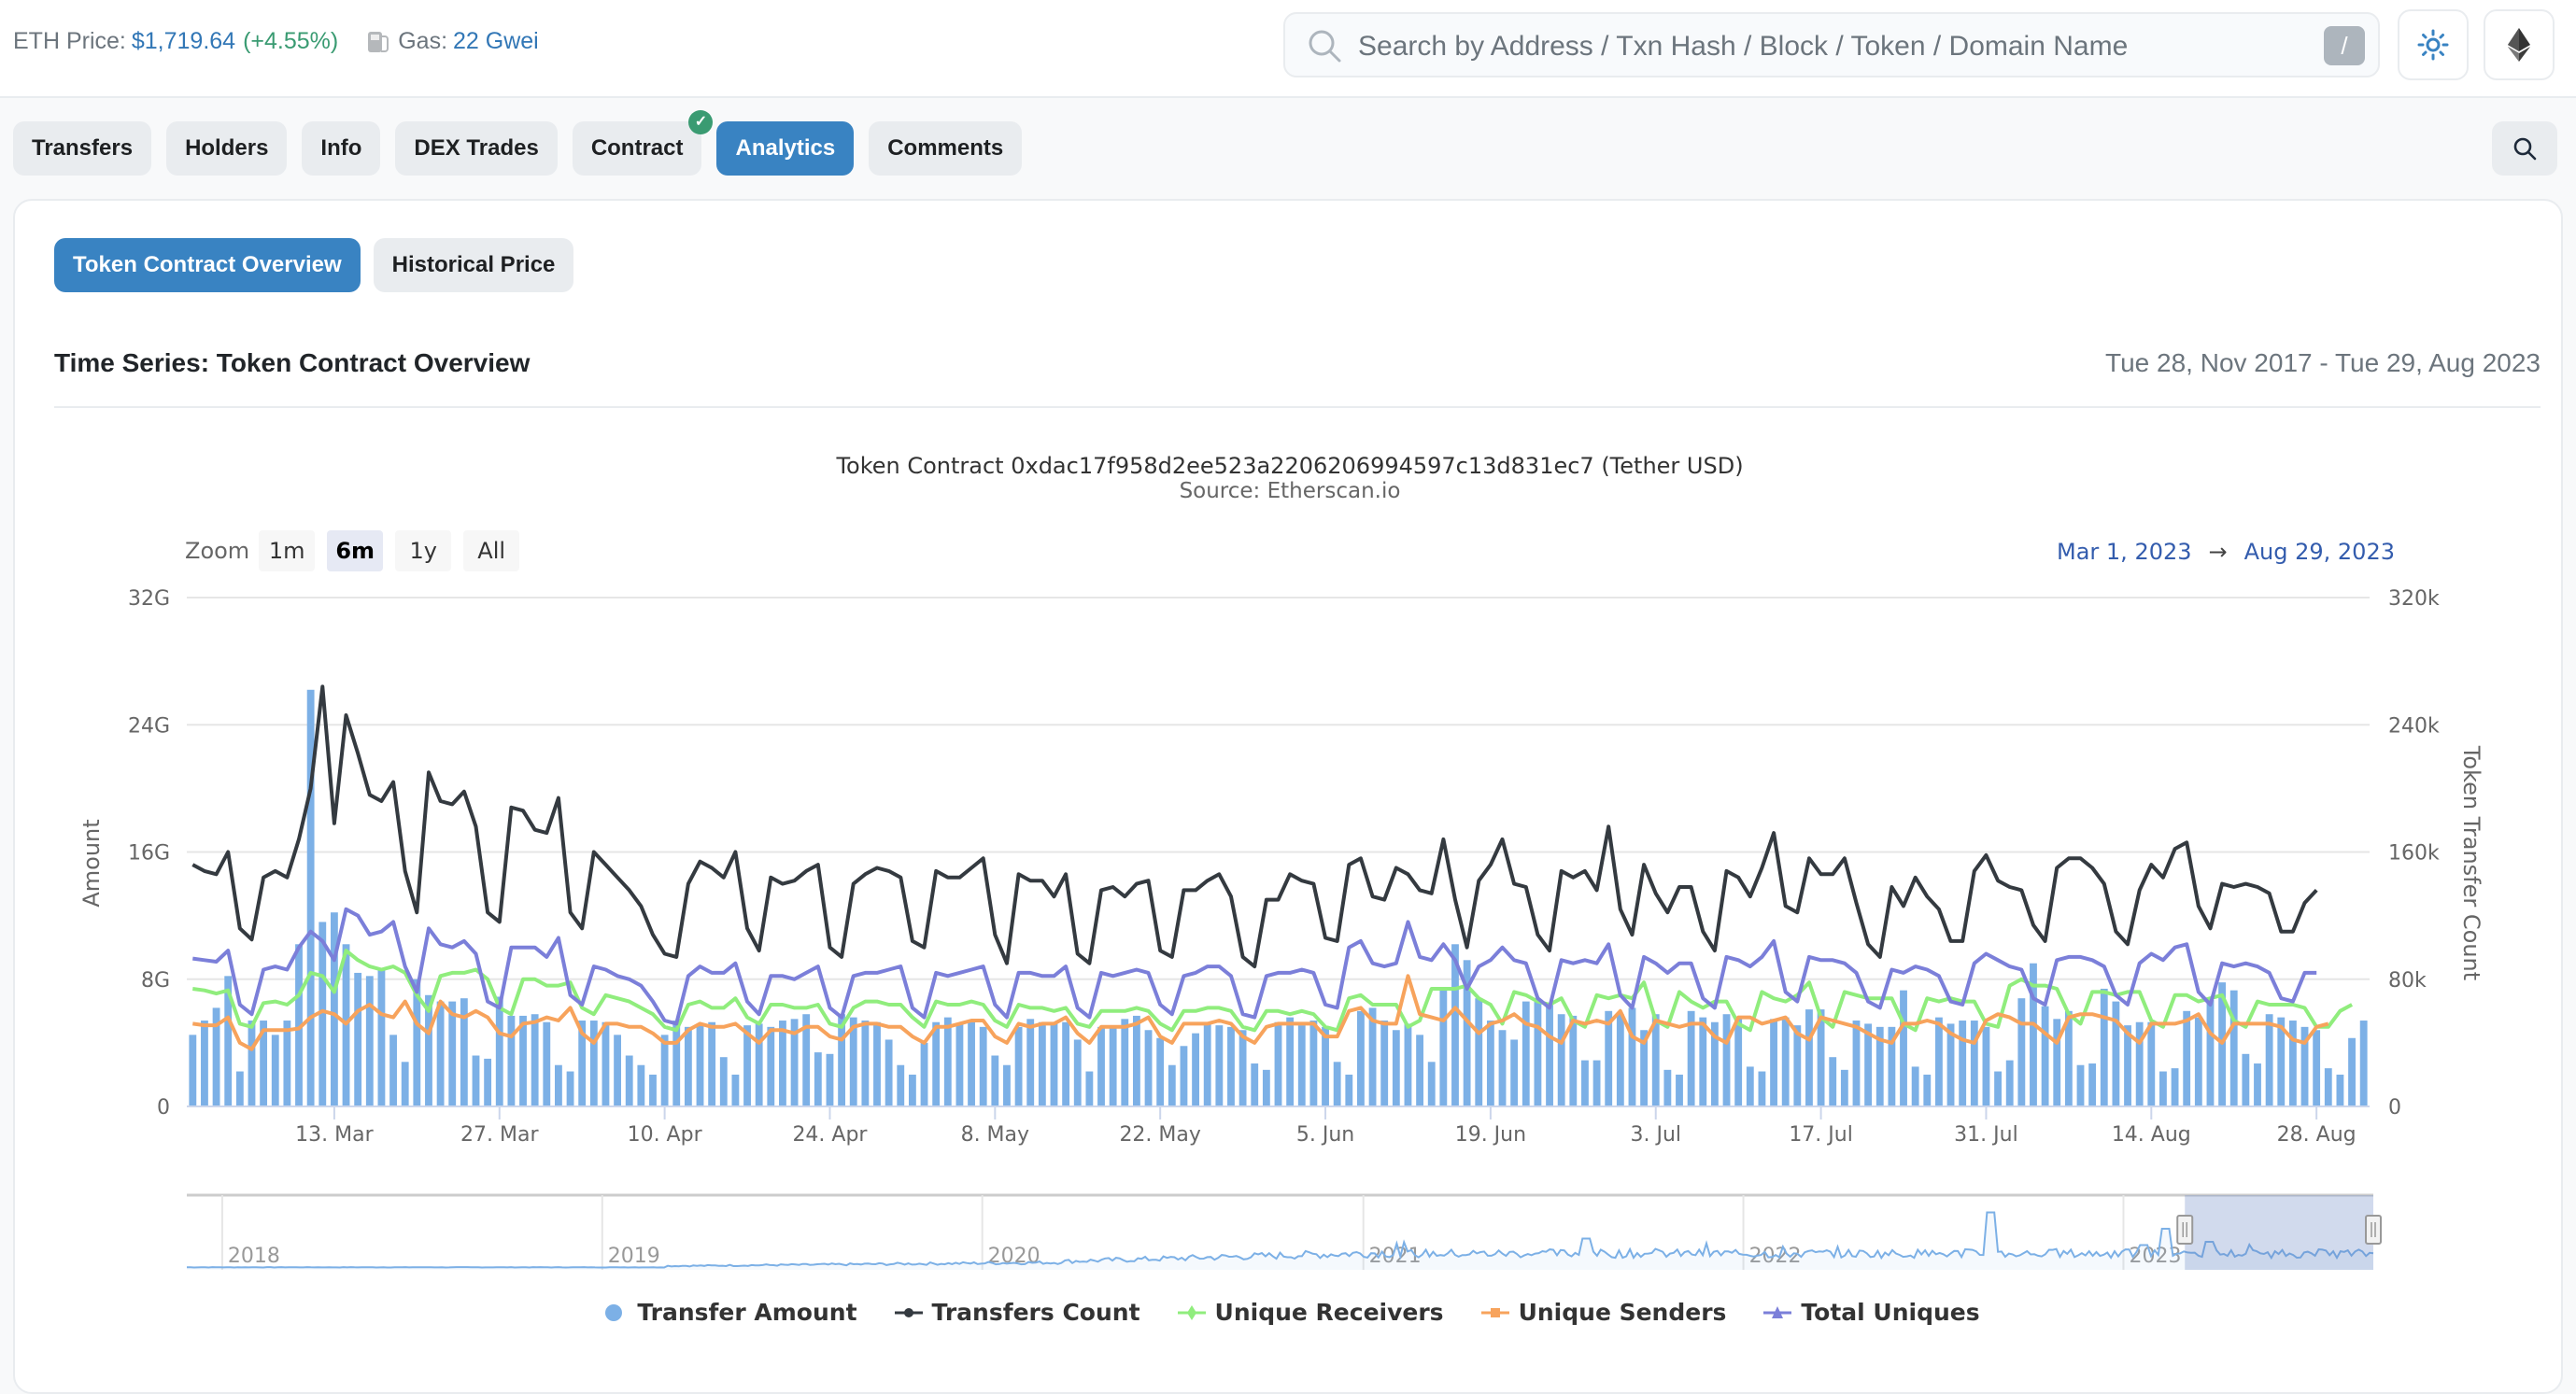  What do you see at coordinates (637, 148) in the screenshot?
I see `tab-label: Contract` at bounding box center [637, 148].